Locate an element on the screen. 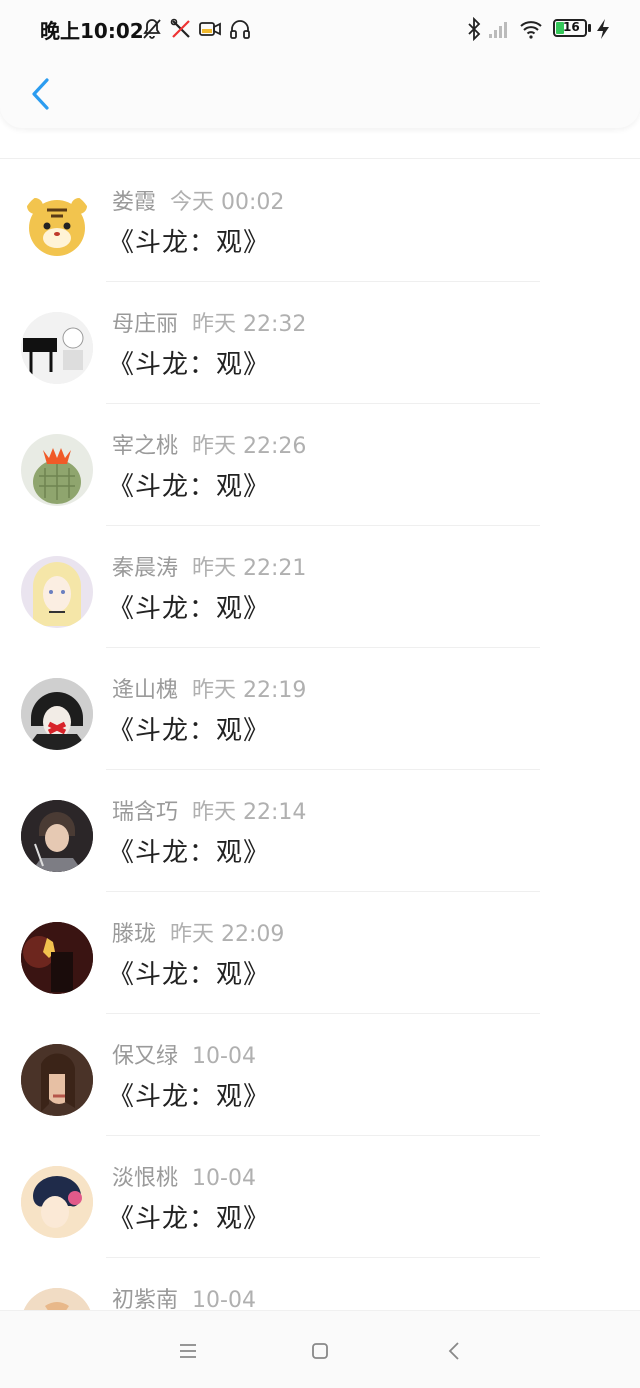  list-item: 淡恨桃 10-04 《斗龙：观》 is located at coordinates (320, 1197).